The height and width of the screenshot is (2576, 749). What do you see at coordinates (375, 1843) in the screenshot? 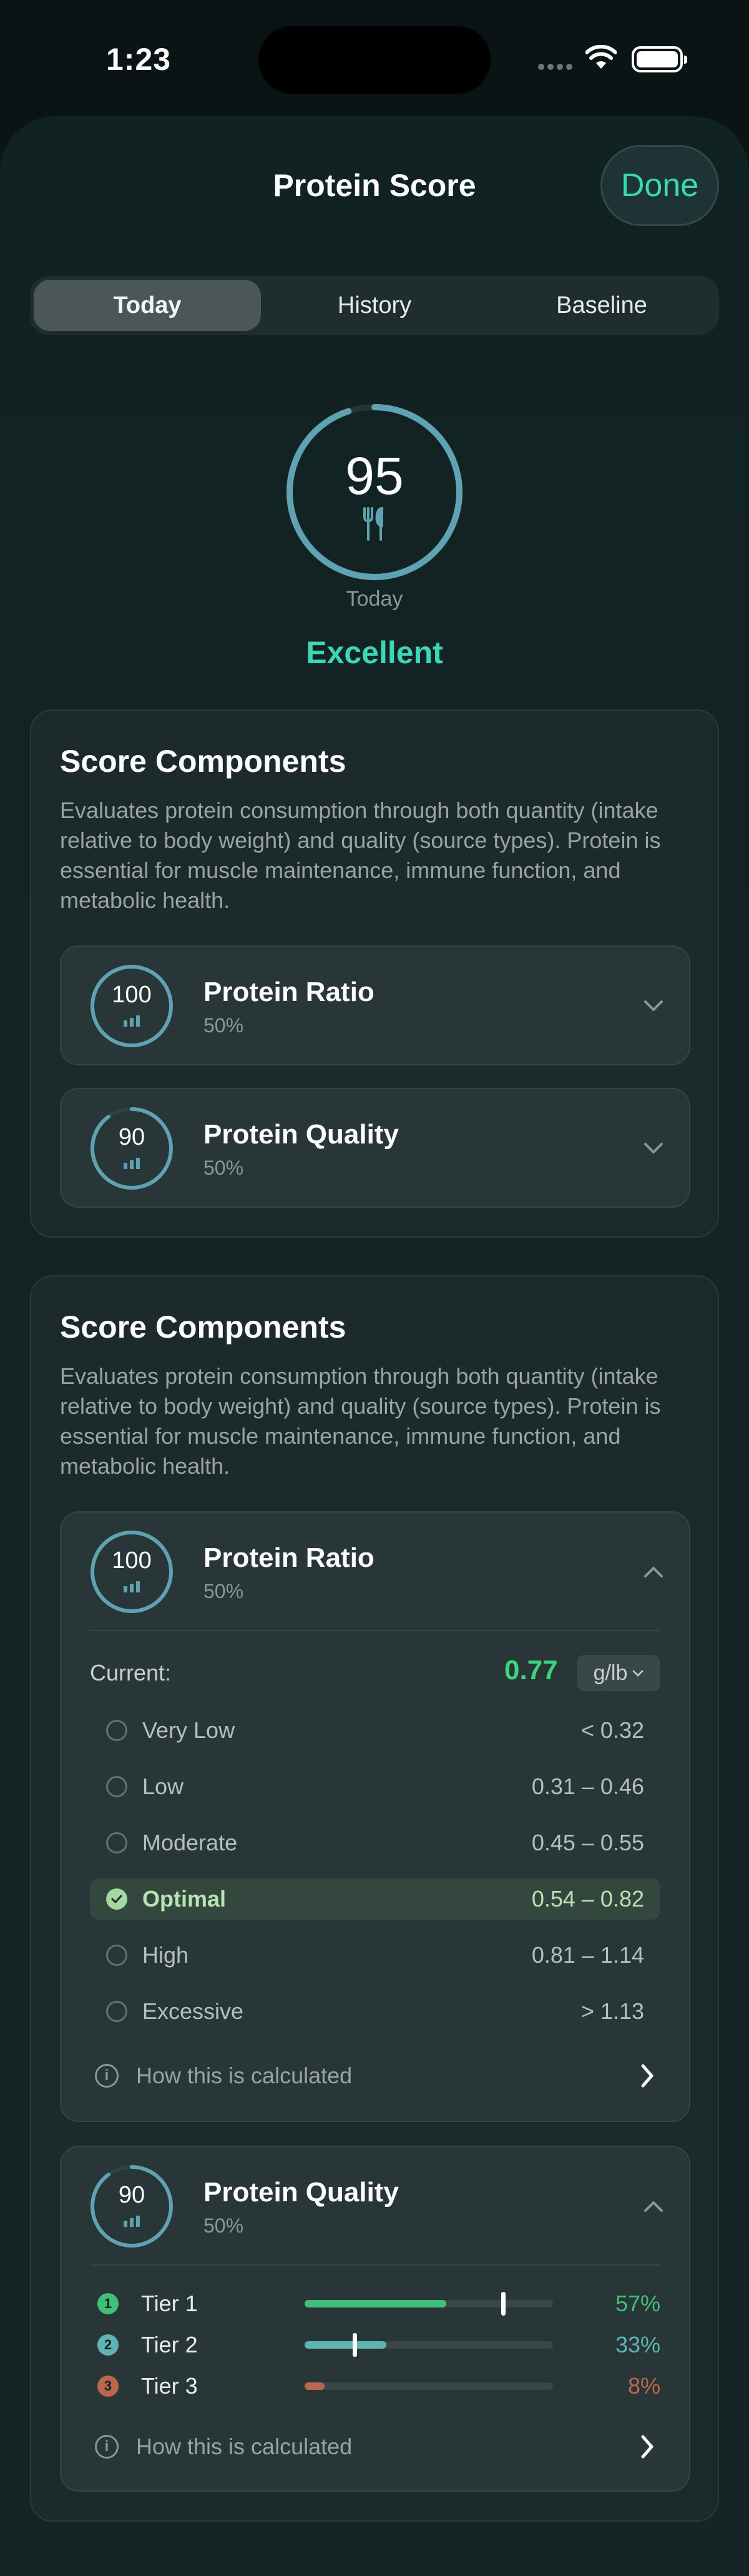
I see `range-row-moderate: Moderate 0.45 – 0.55` at bounding box center [375, 1843].